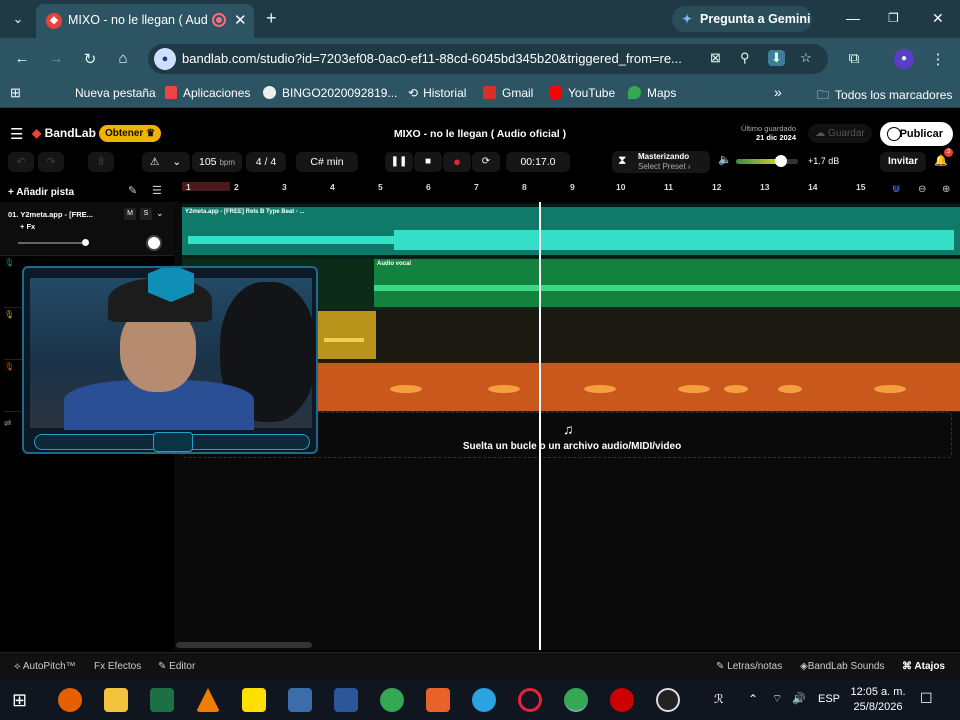 The height and width of the screenshot is (720, 960). I want to click on chrome-icon, so click(392, 700).